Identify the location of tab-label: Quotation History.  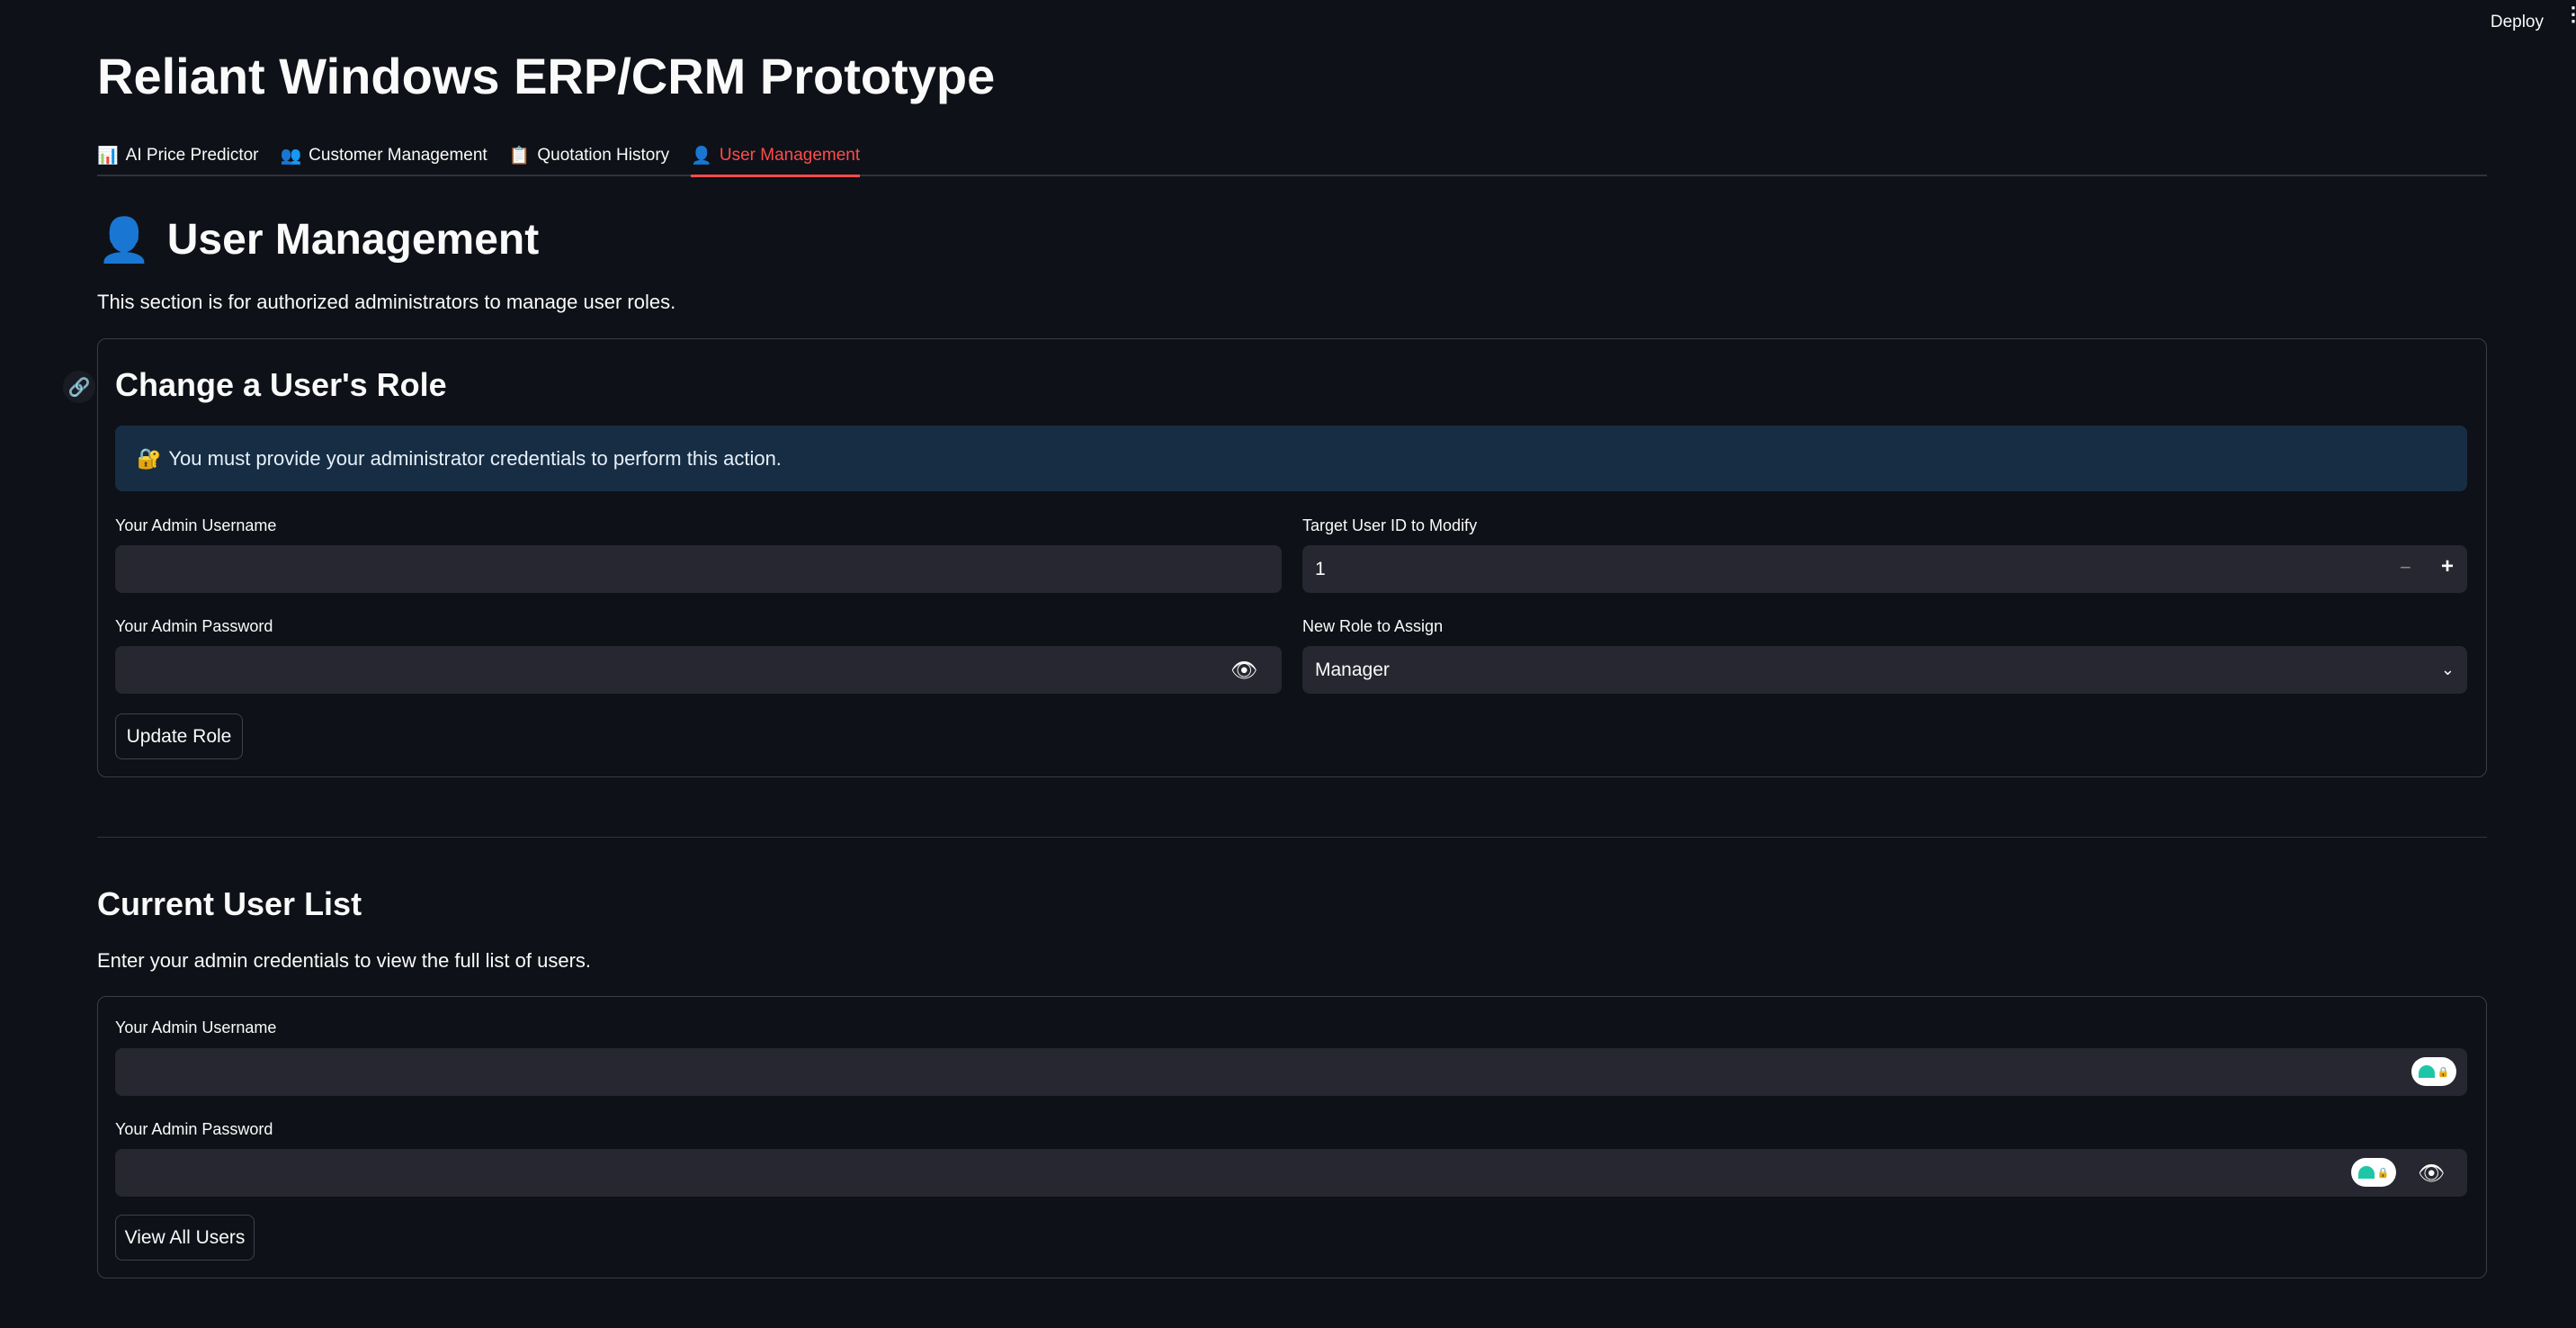
(603, 155).